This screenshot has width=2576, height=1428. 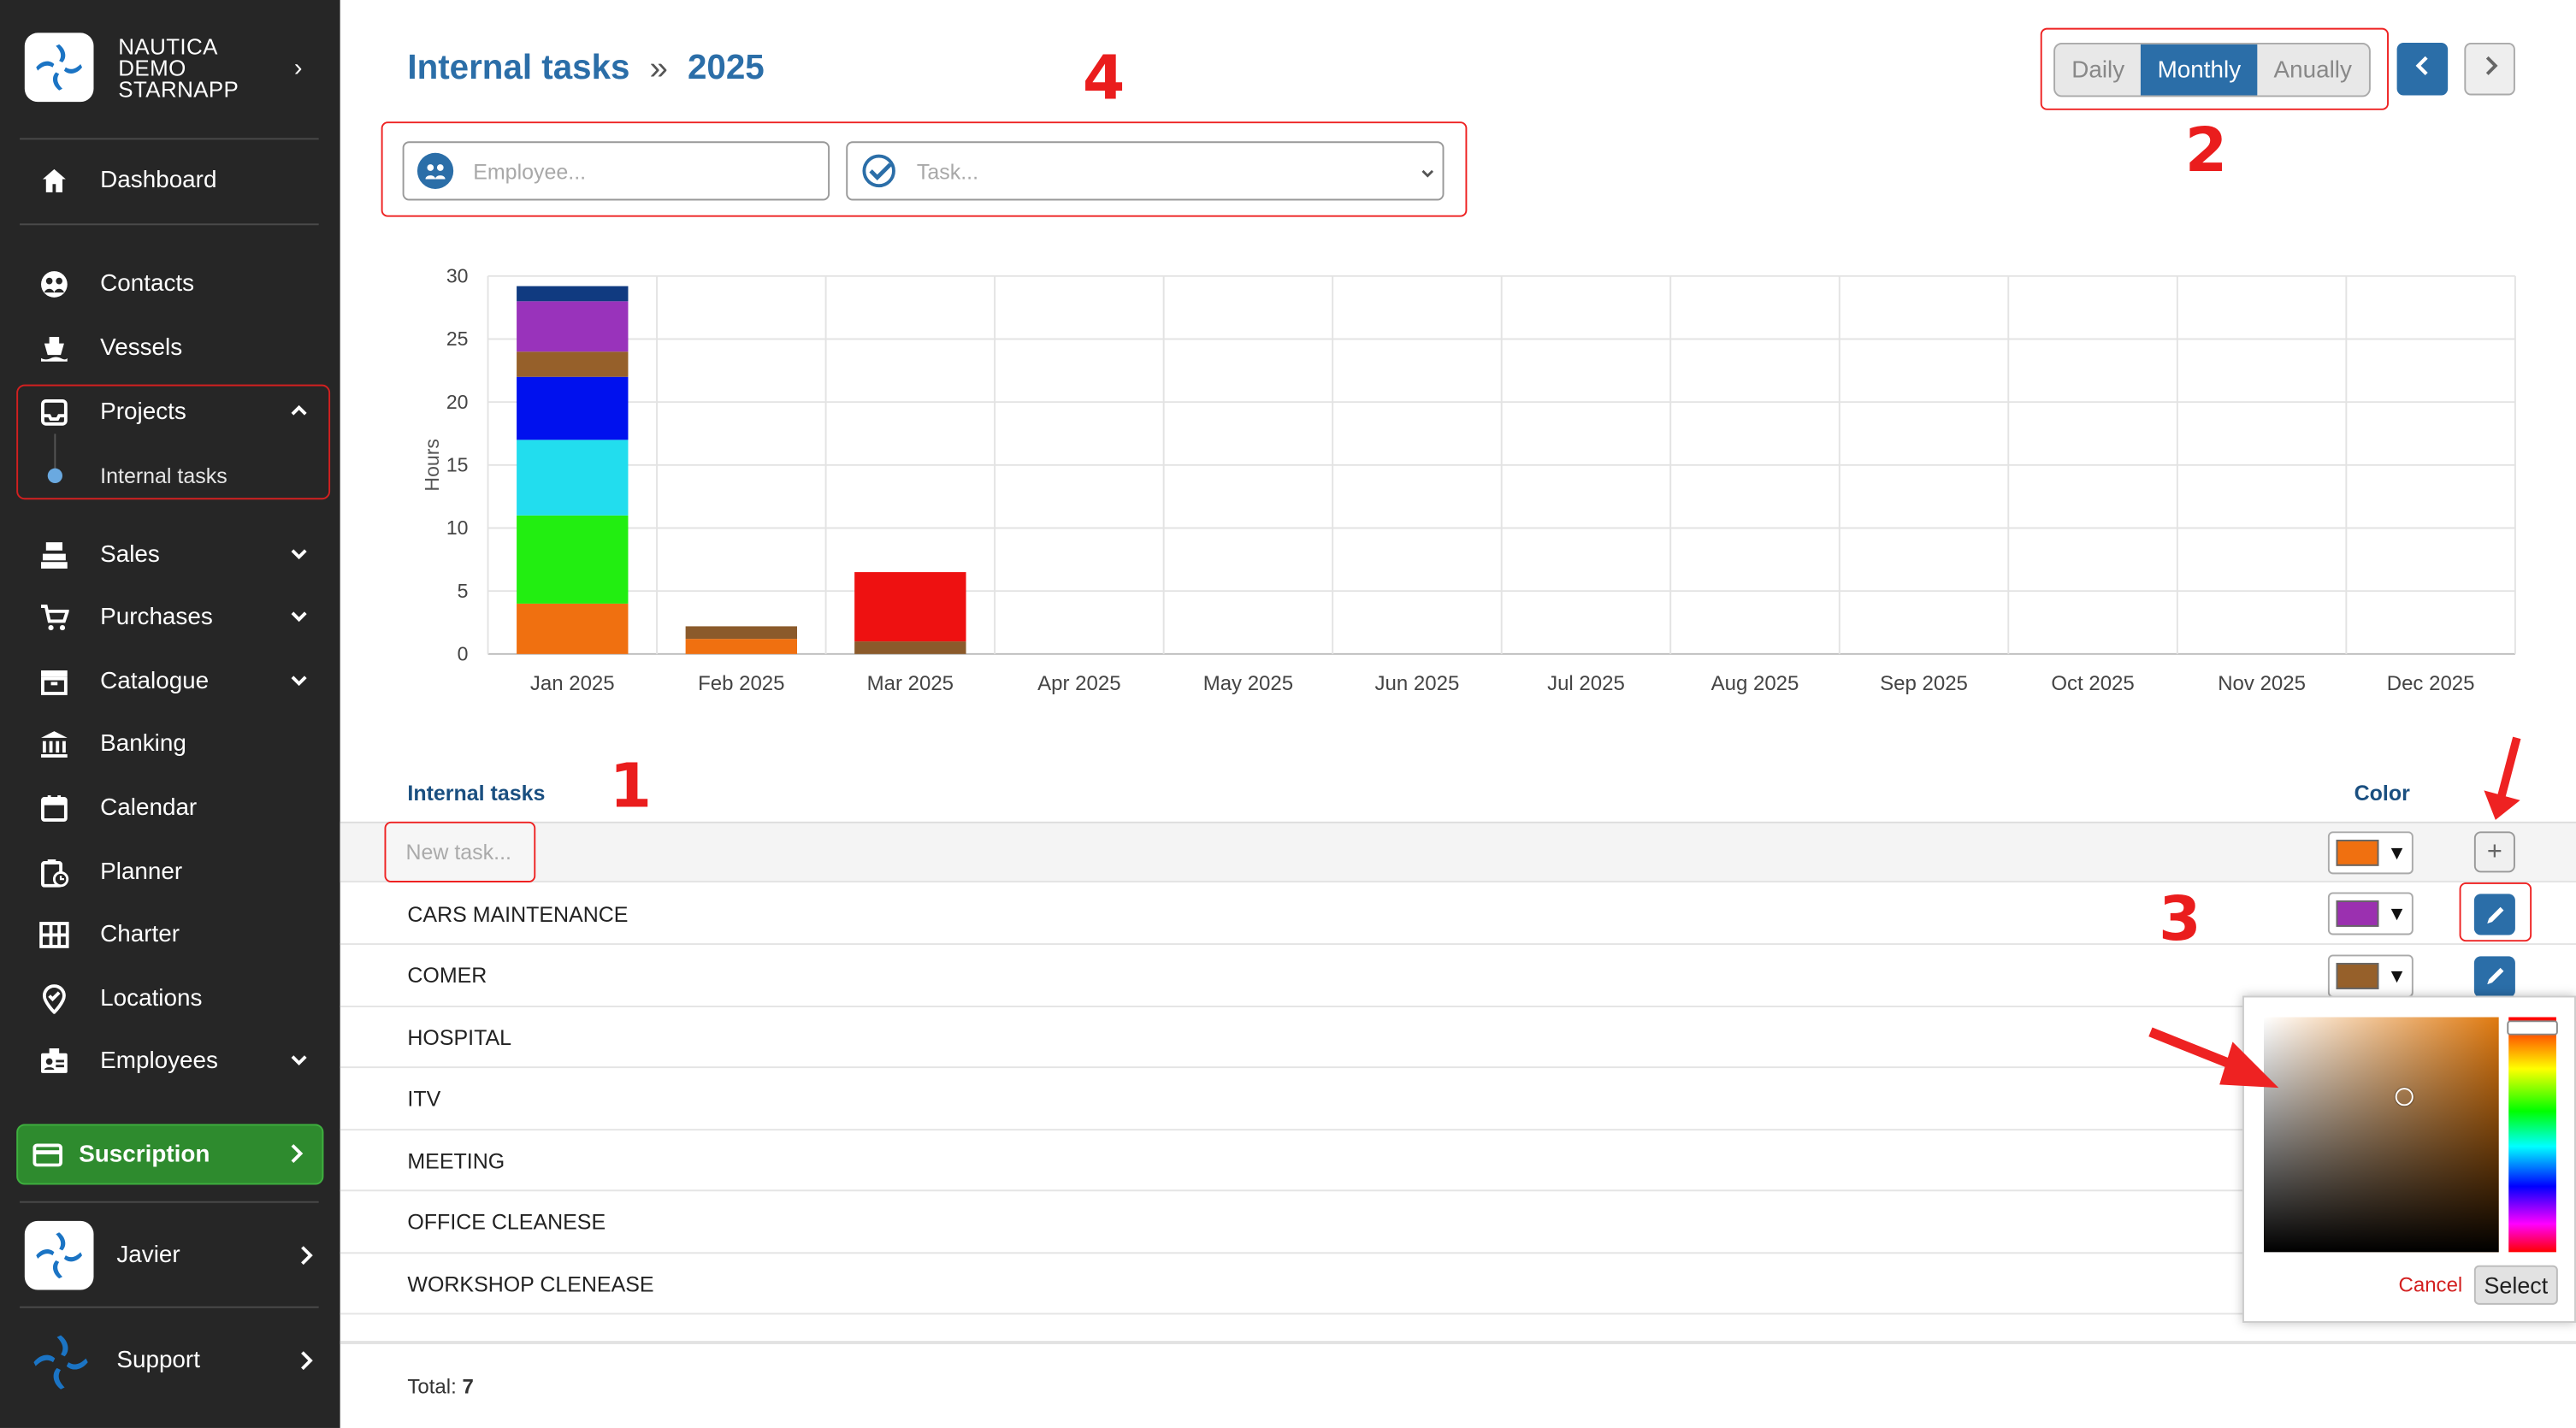 I want to click on sidebar-item-label: Projects, so click(x=143, y=412).